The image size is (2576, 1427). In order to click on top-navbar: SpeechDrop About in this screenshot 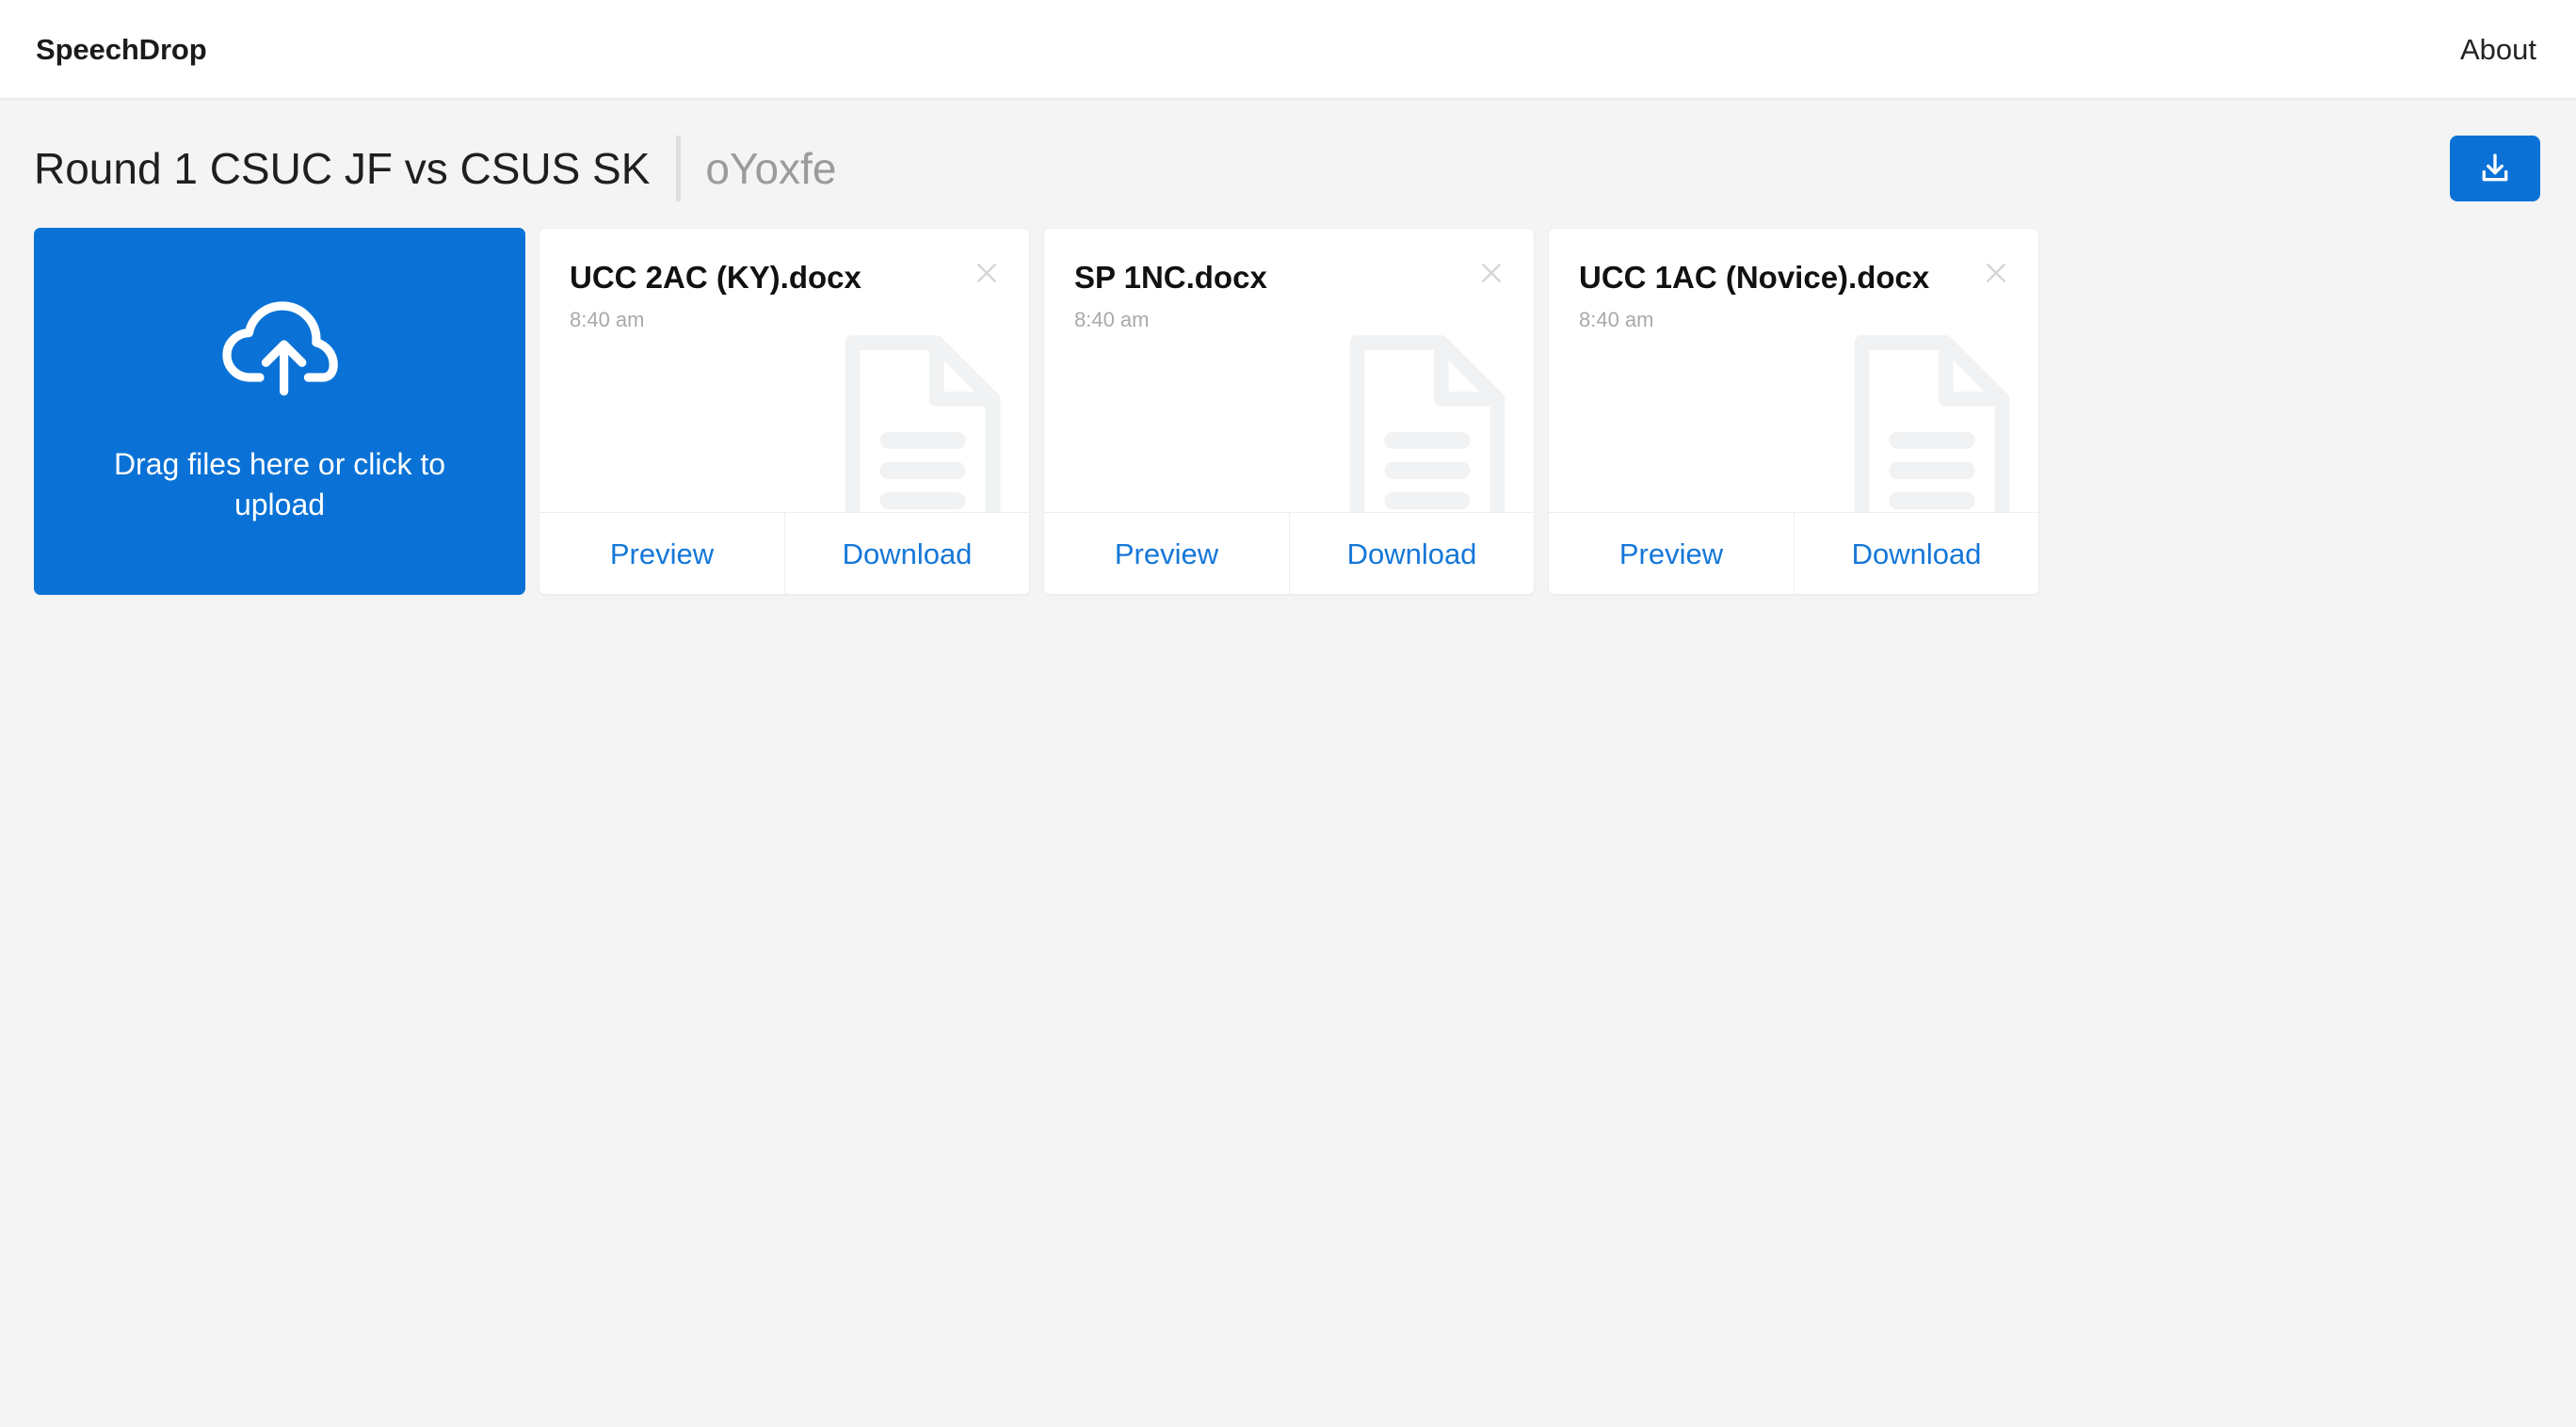, I will do `click(1288, 49)`.